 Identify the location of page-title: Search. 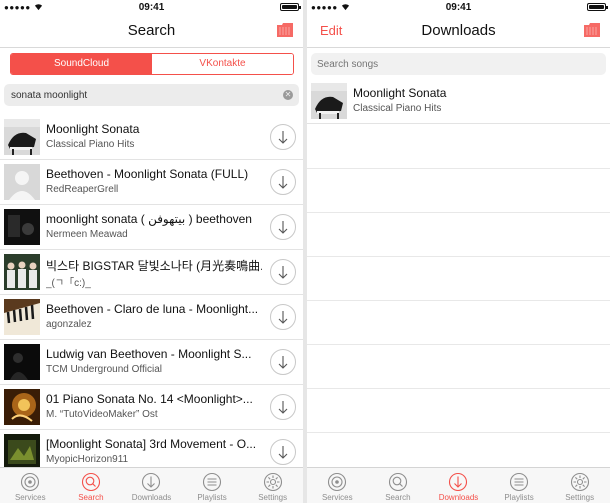
(151, 30).